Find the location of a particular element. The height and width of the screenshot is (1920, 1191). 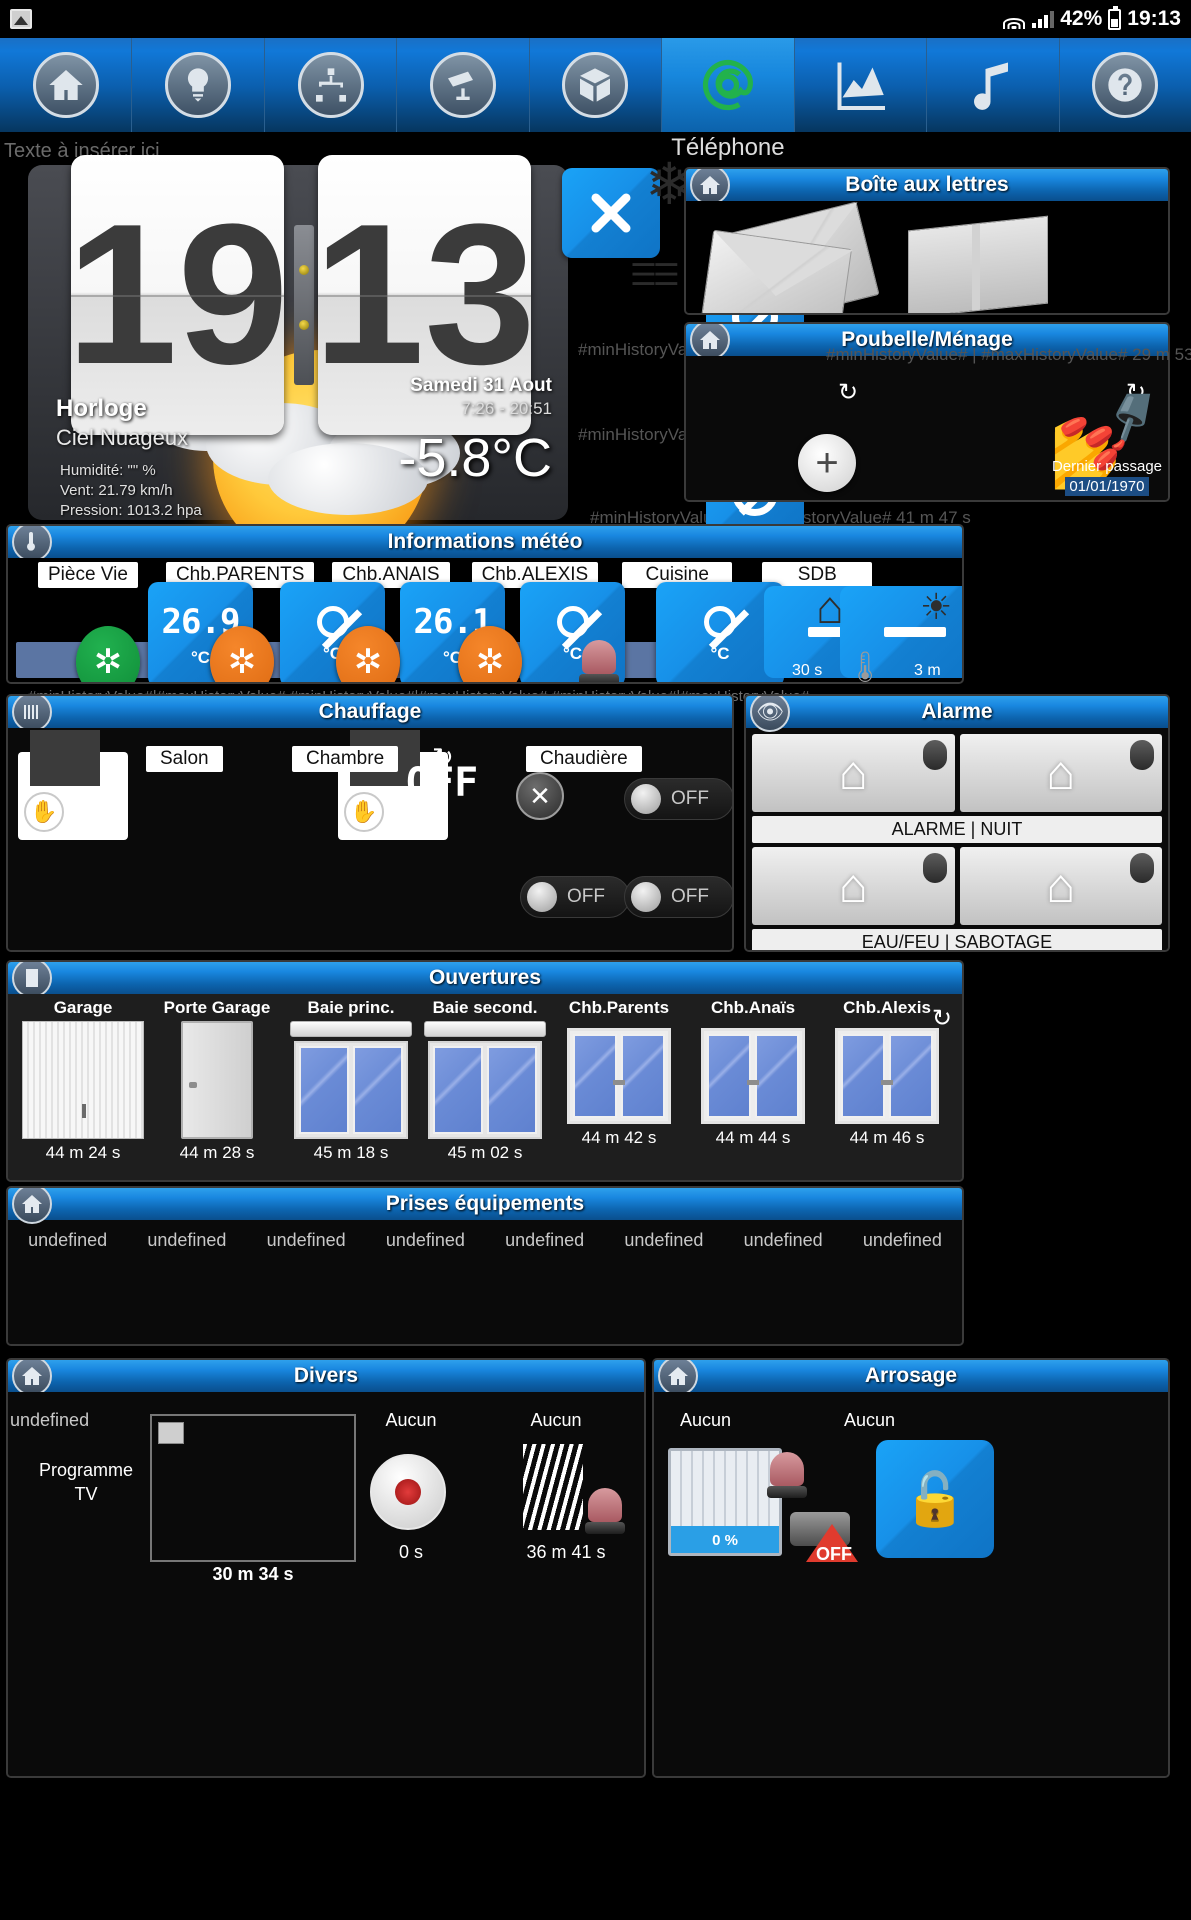

nav-item-music is located at coordinates (993, 85).